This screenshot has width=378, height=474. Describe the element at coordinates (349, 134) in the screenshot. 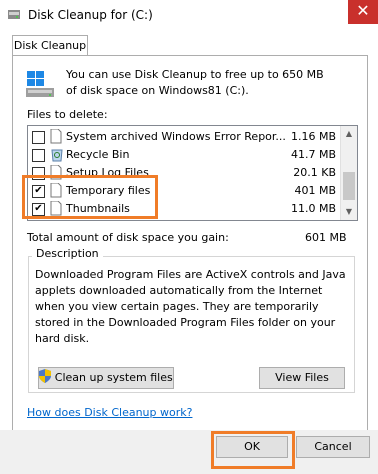

I see `scroll-up-icon: ▲` at that location.